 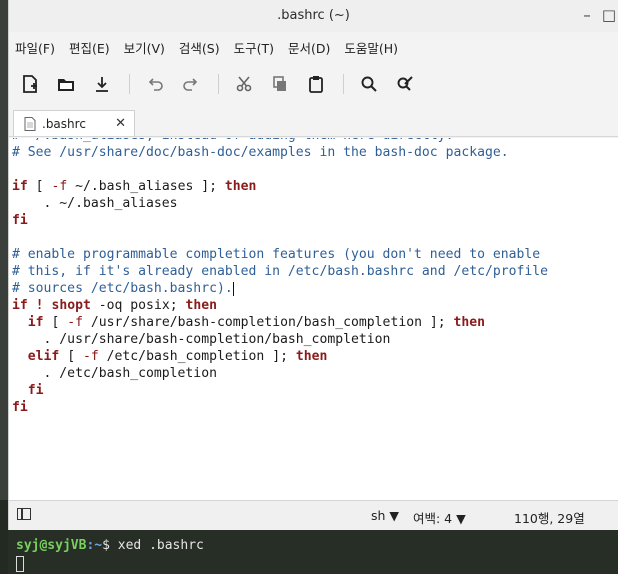 I want to click on terminal-panel: syj@syjVB:~$ xed .bashrc, so click(x=313, y=552).